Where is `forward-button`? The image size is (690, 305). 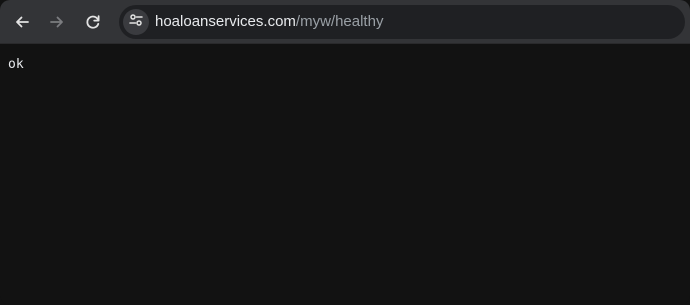
forward-button is located at coordinates (57, 22).